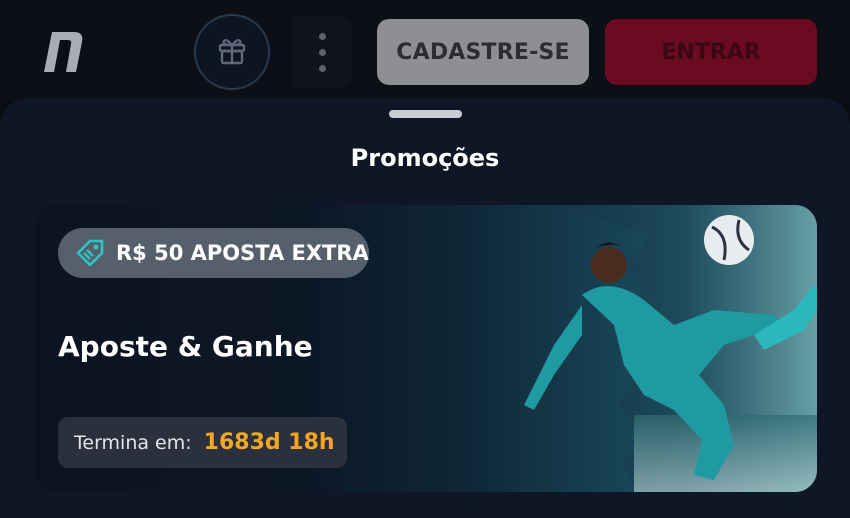 This screenshot has height=518, width=850. I want to click on sheet-grab-handle, so click(425, 114).